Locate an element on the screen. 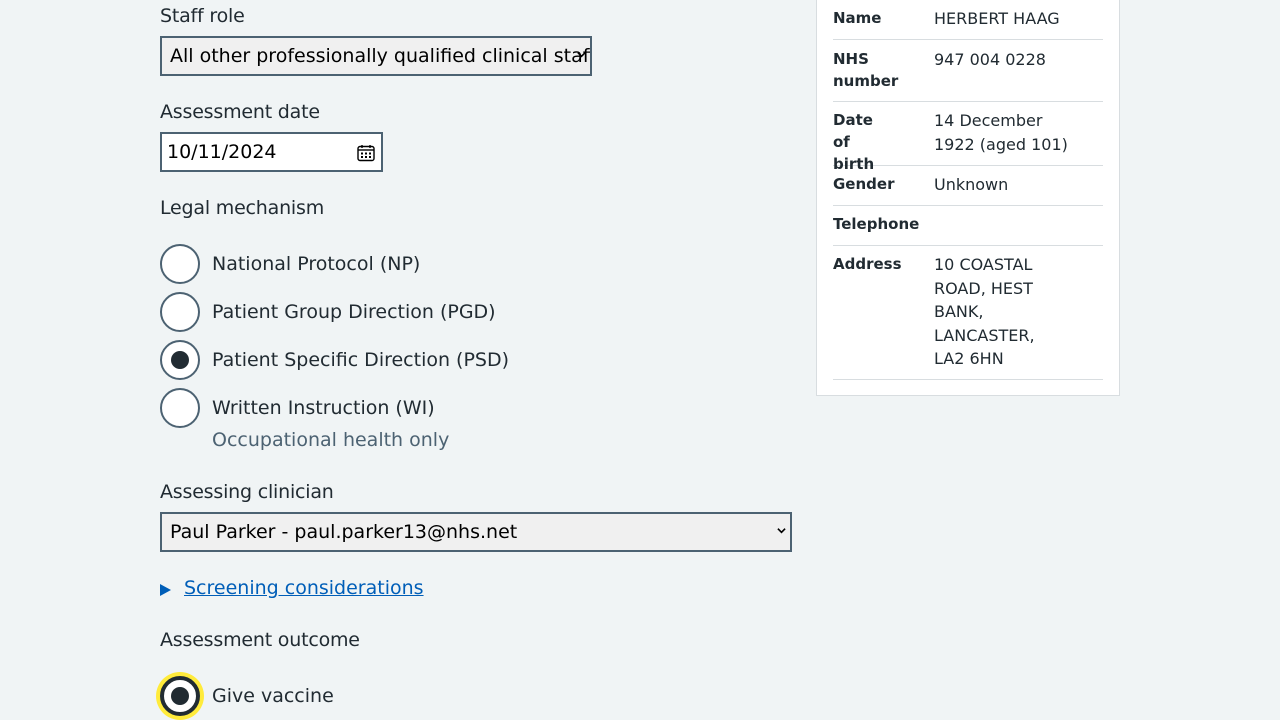 This screenshot has width=1280, height=720. radio-national-protocol: National Protocol (NP) is located at coordinates (290, 264).